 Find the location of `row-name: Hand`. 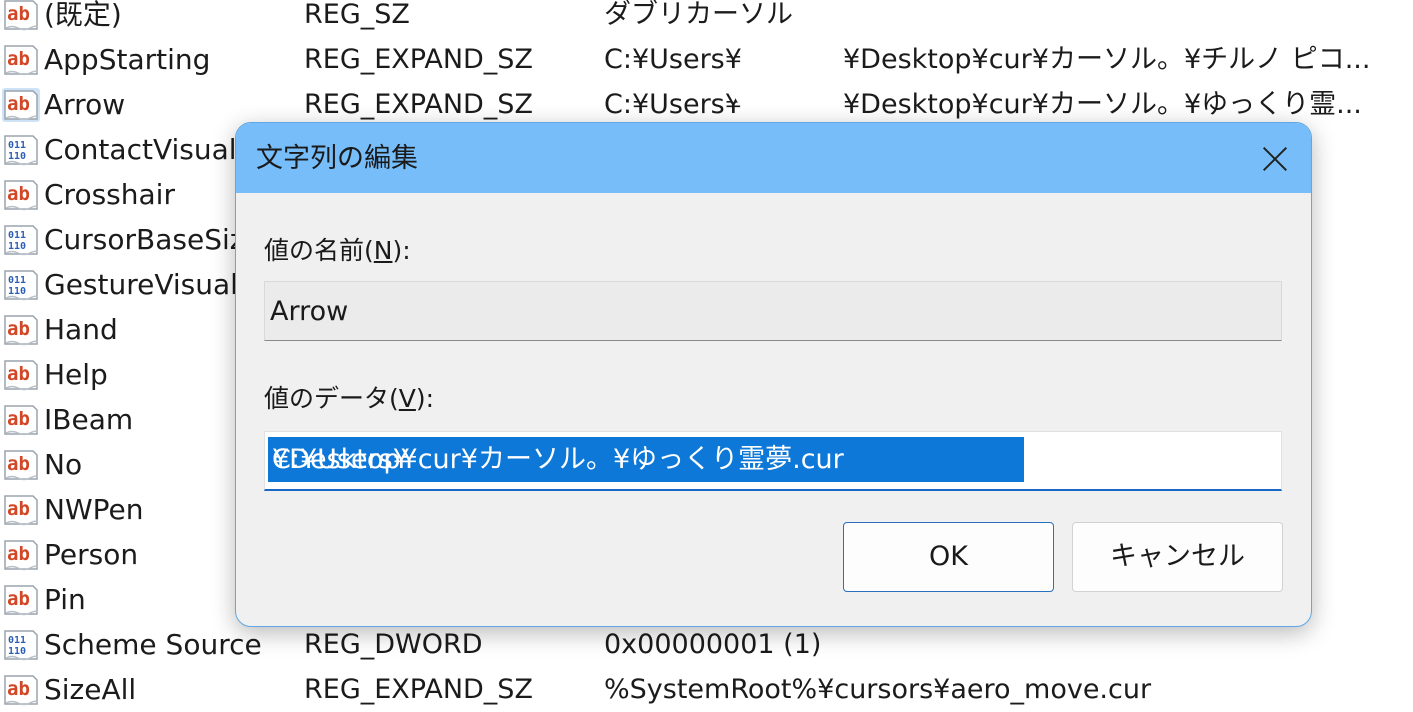

row-name: Hand is located at coordinates (81, 329).